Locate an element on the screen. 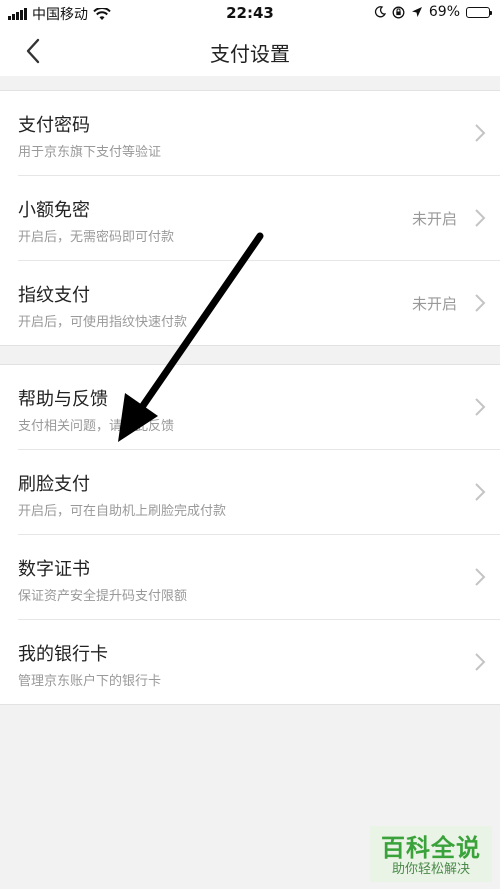  row-title: 帮助与反馈 is located at coordinates (63, 399).